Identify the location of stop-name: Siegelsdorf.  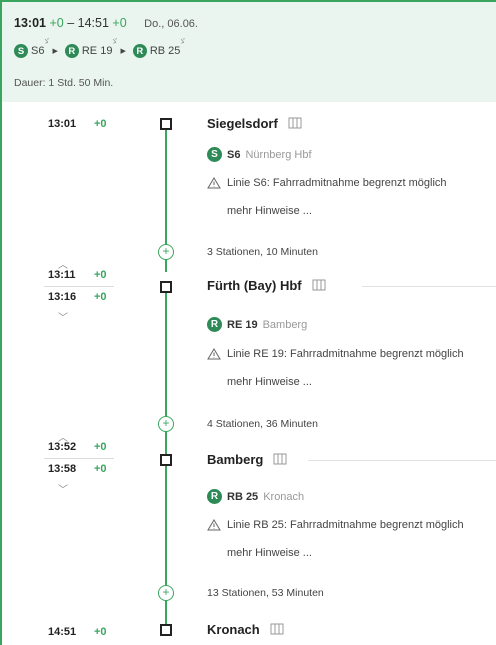
(254, 123).